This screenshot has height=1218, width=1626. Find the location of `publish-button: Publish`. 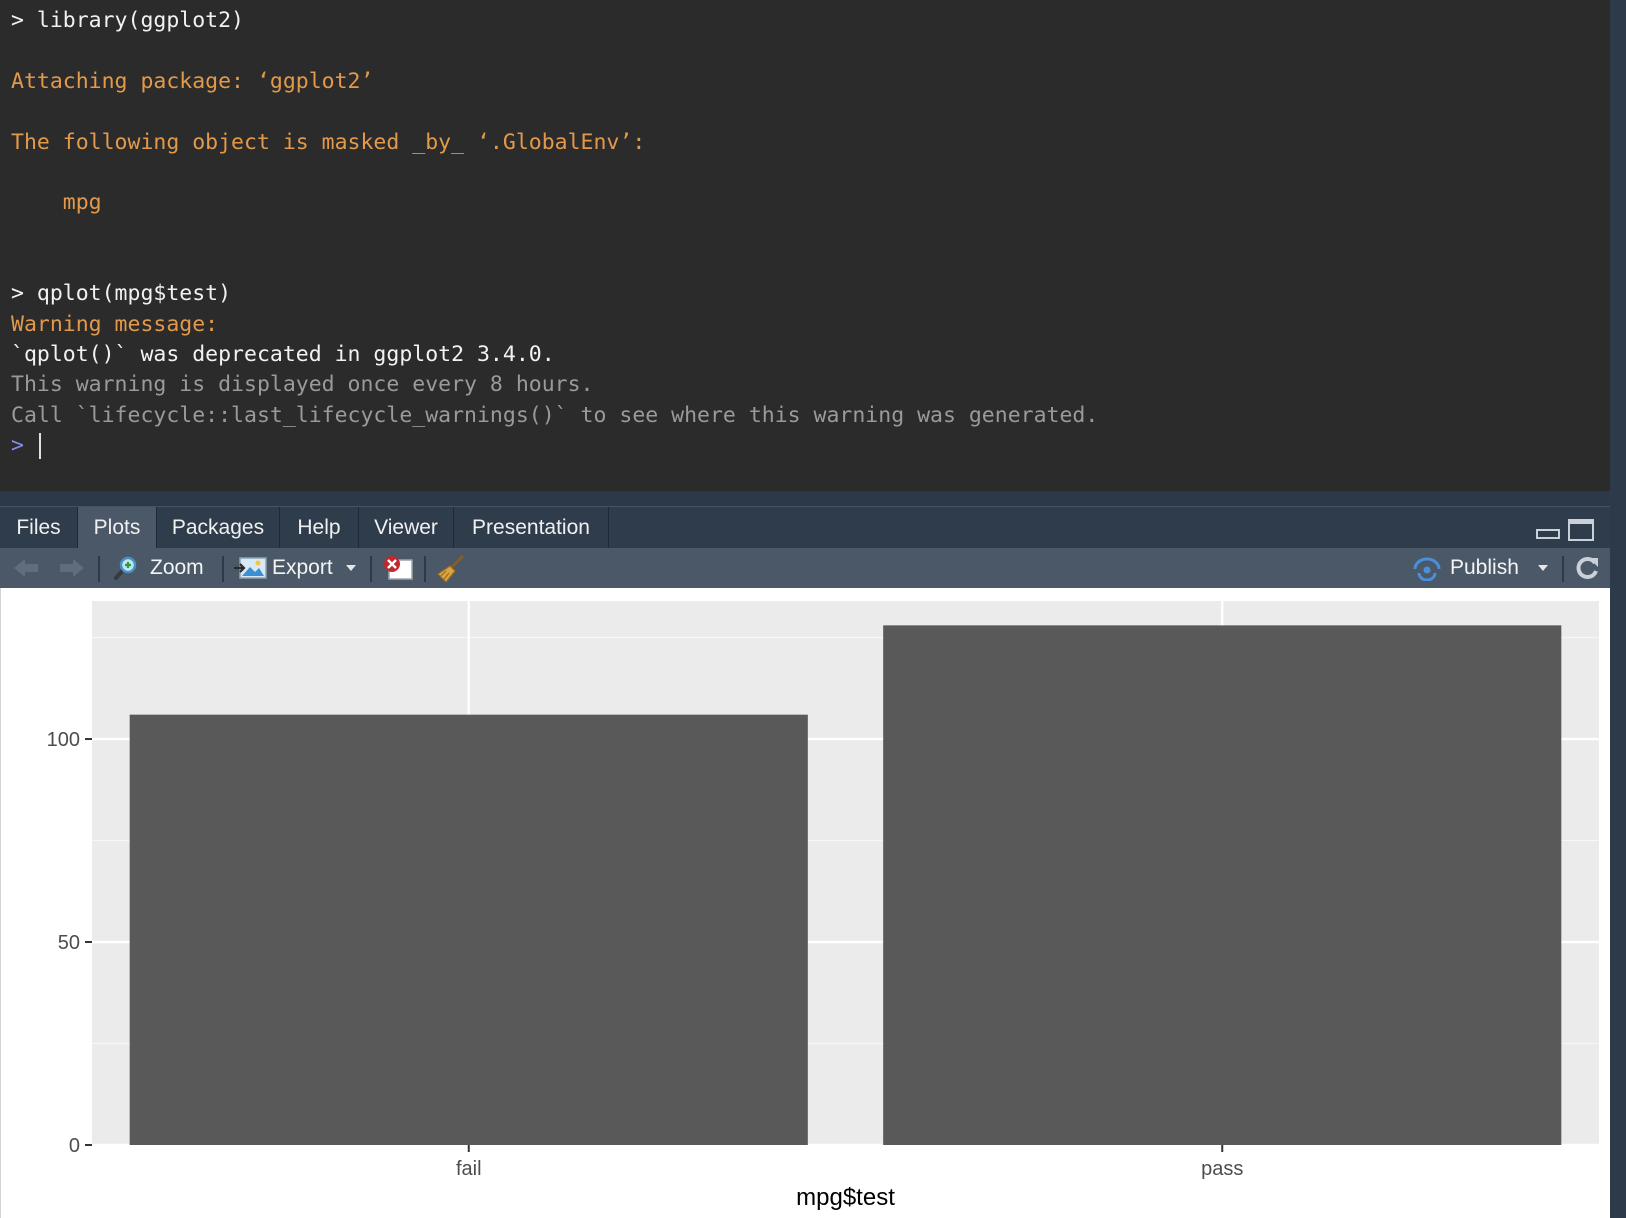

publish-button: Publish is located at coordinates (1482, 568).